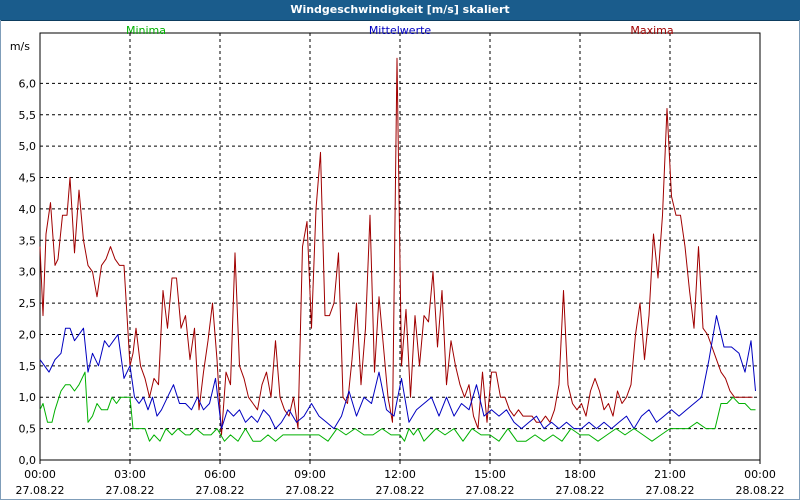  I want to click on legend-maxima: Maxima, so click(651, 30).